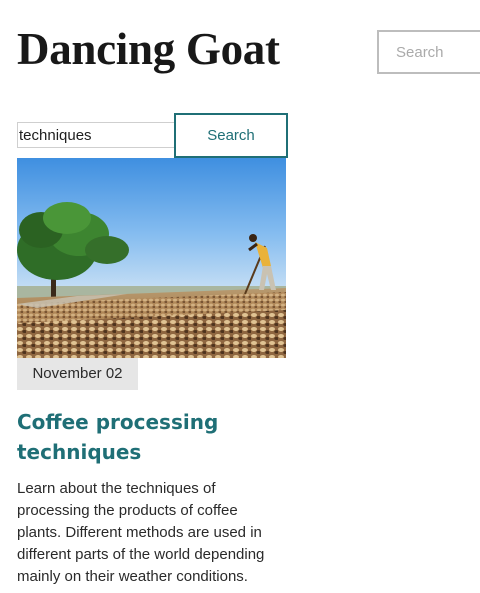  What do you see at coordinates (428, 52) in the screenshot?
I see `header-search-input` at bounding box center [428, 52].